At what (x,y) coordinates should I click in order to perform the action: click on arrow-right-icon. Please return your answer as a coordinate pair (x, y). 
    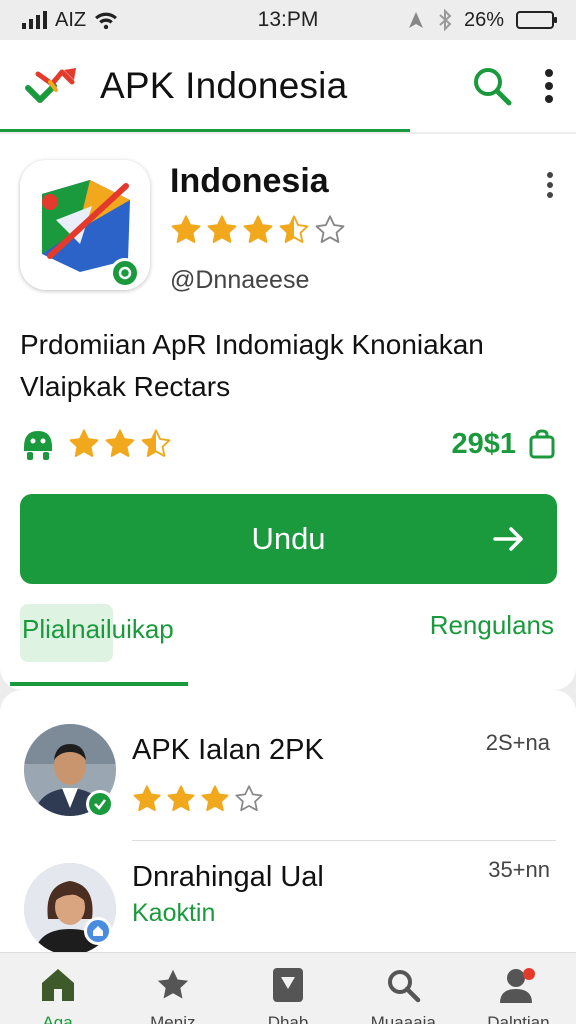
    Looking at the image, I should click on (508, 539).